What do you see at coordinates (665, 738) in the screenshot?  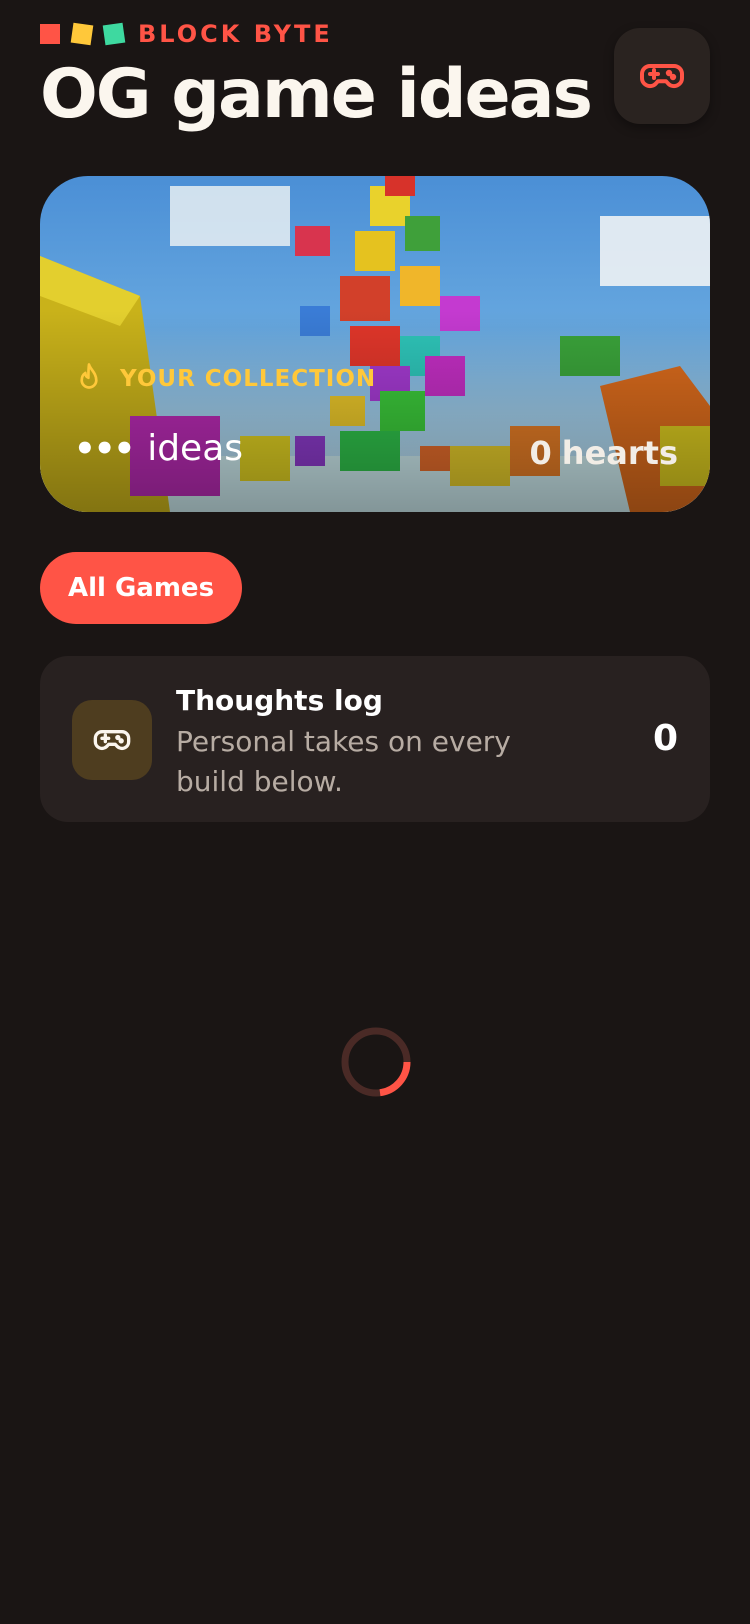 I see `card-count: 0` at bounding box center [665, 738].